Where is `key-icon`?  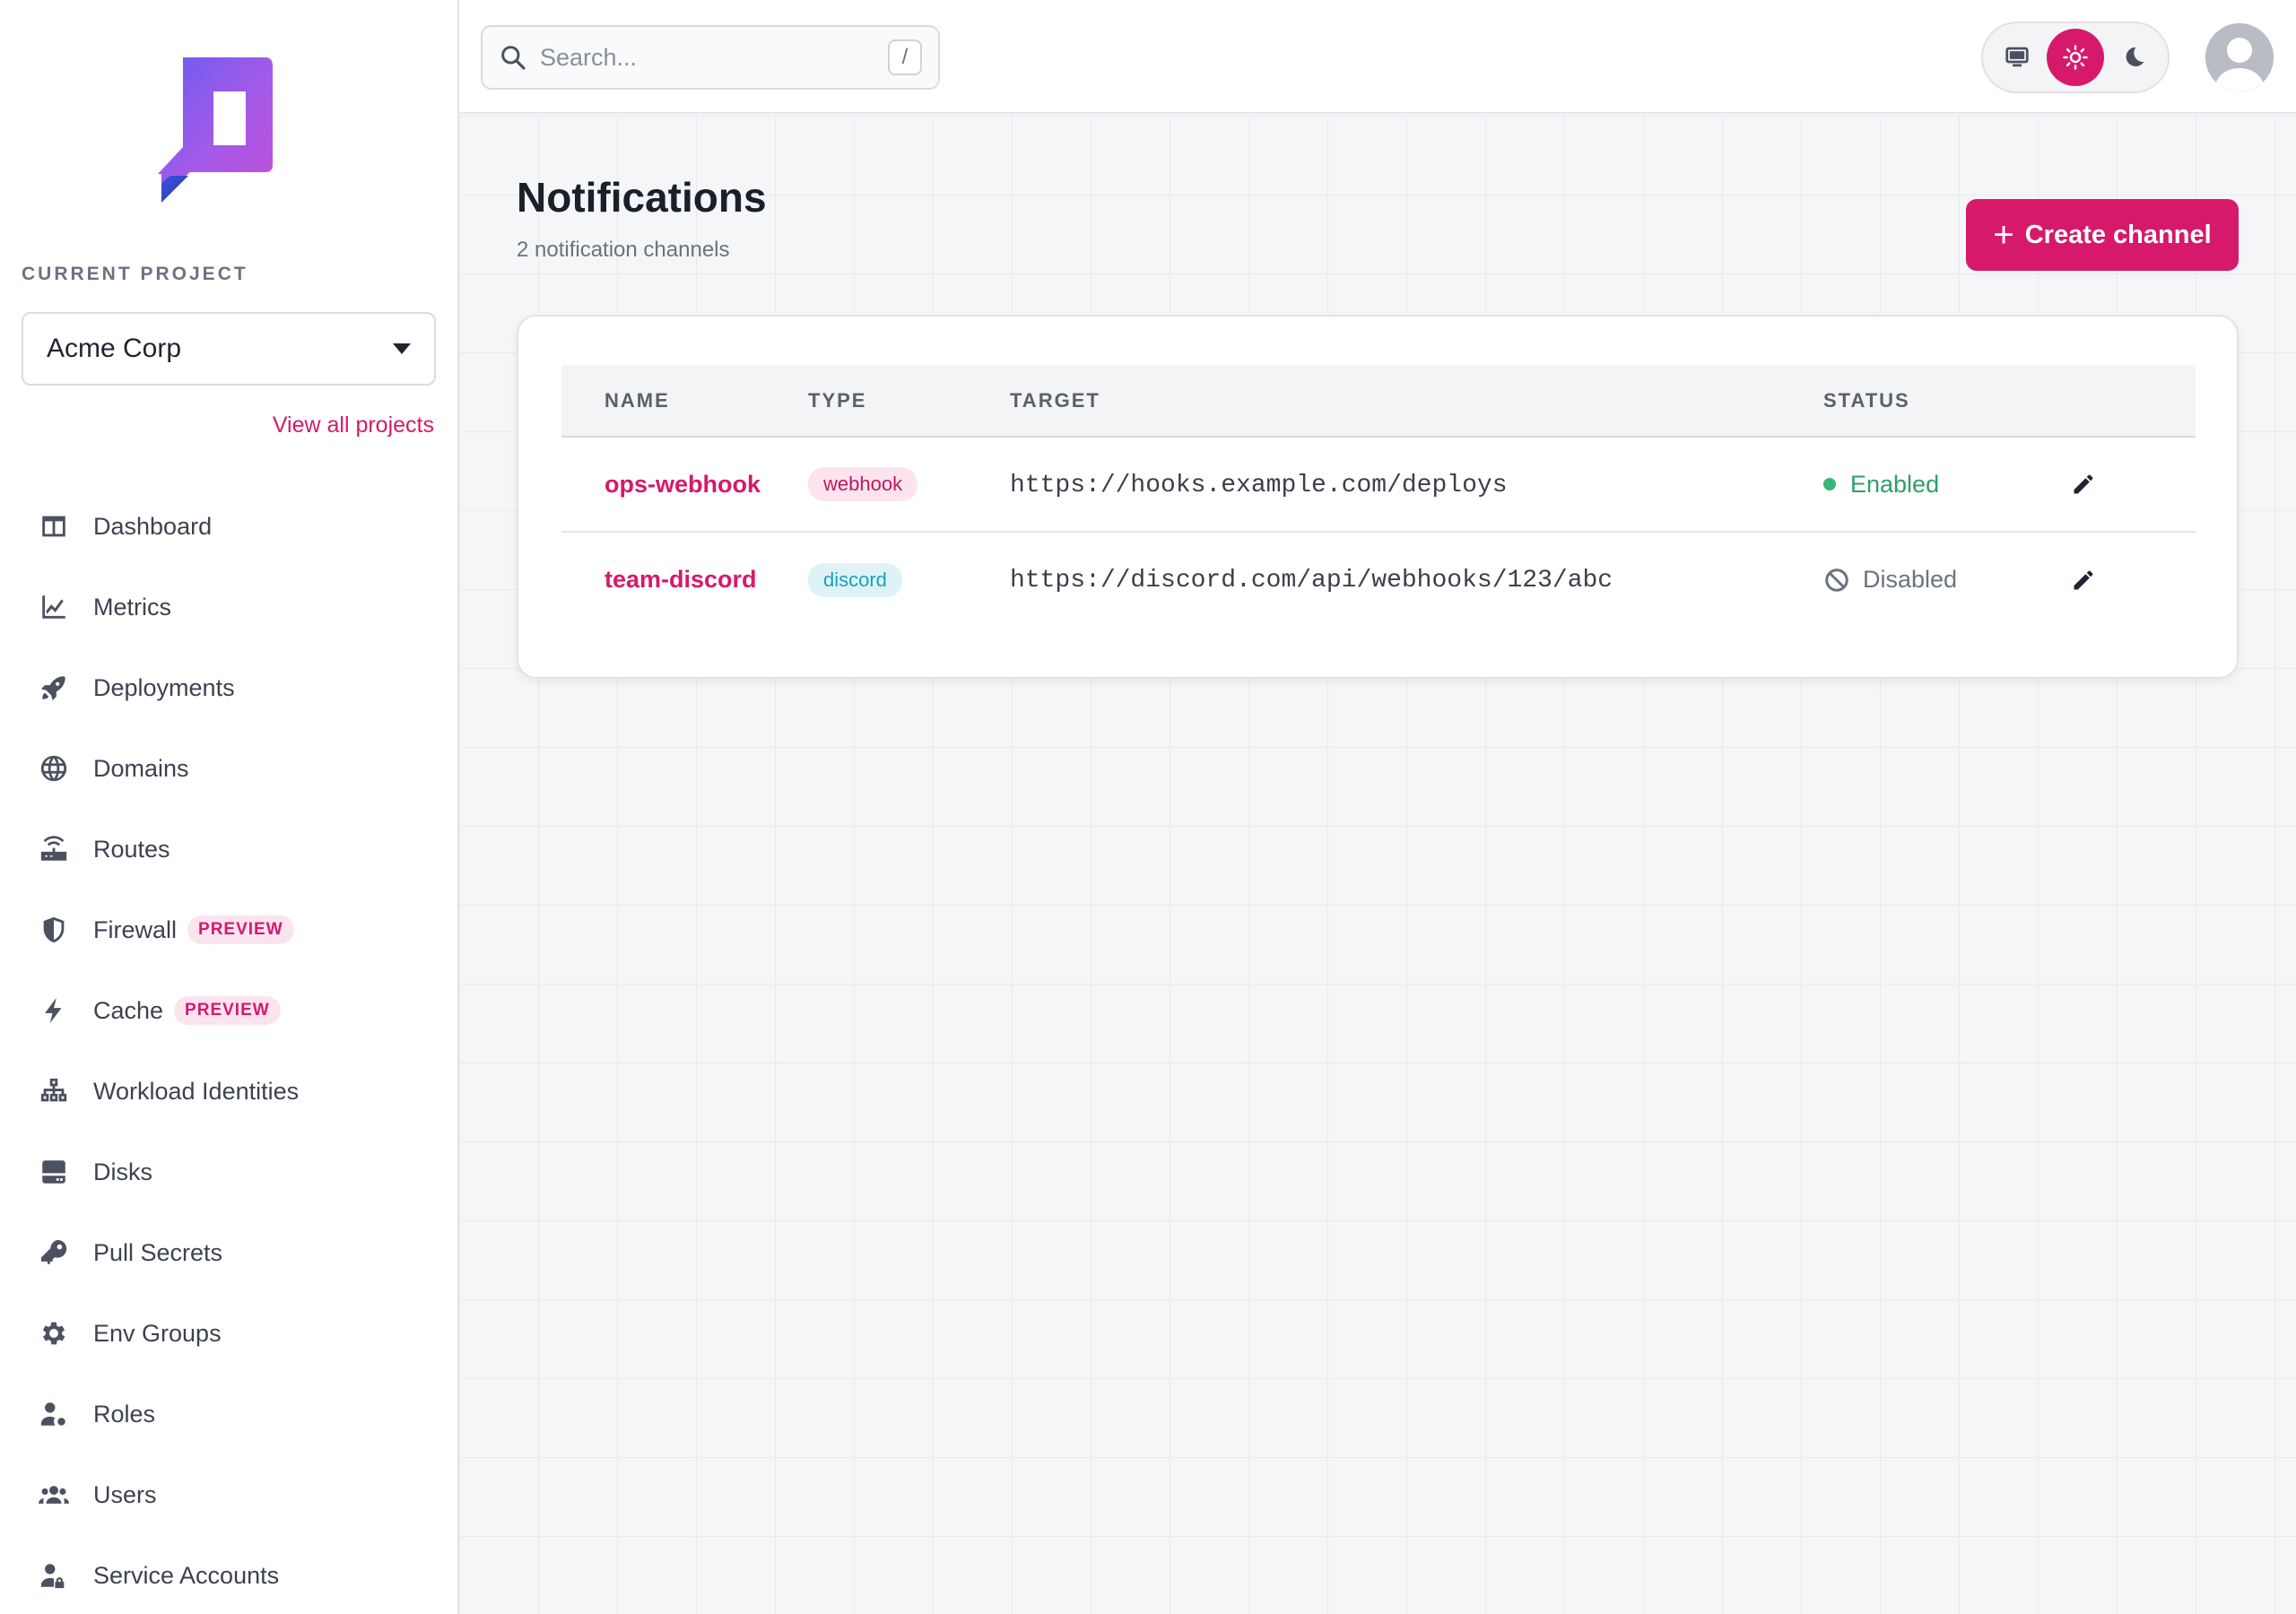
key-icon is located at coordinates (54, 1253).